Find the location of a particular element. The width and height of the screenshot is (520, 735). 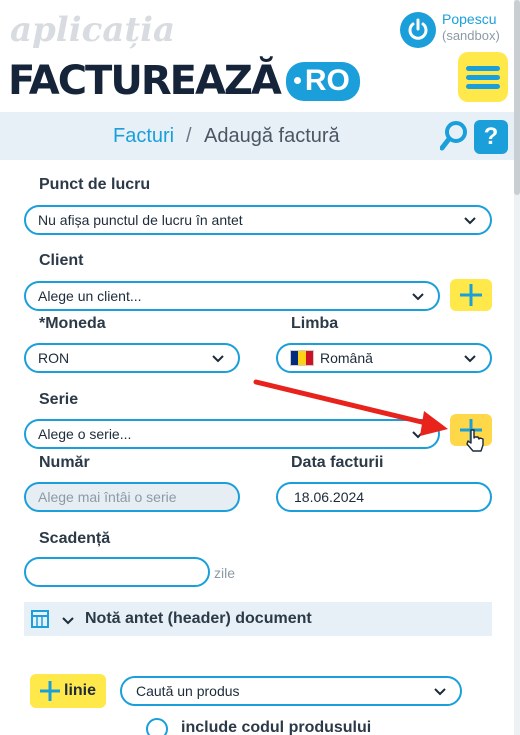

hamburger-menu-button is located at coordinates (483, 77).